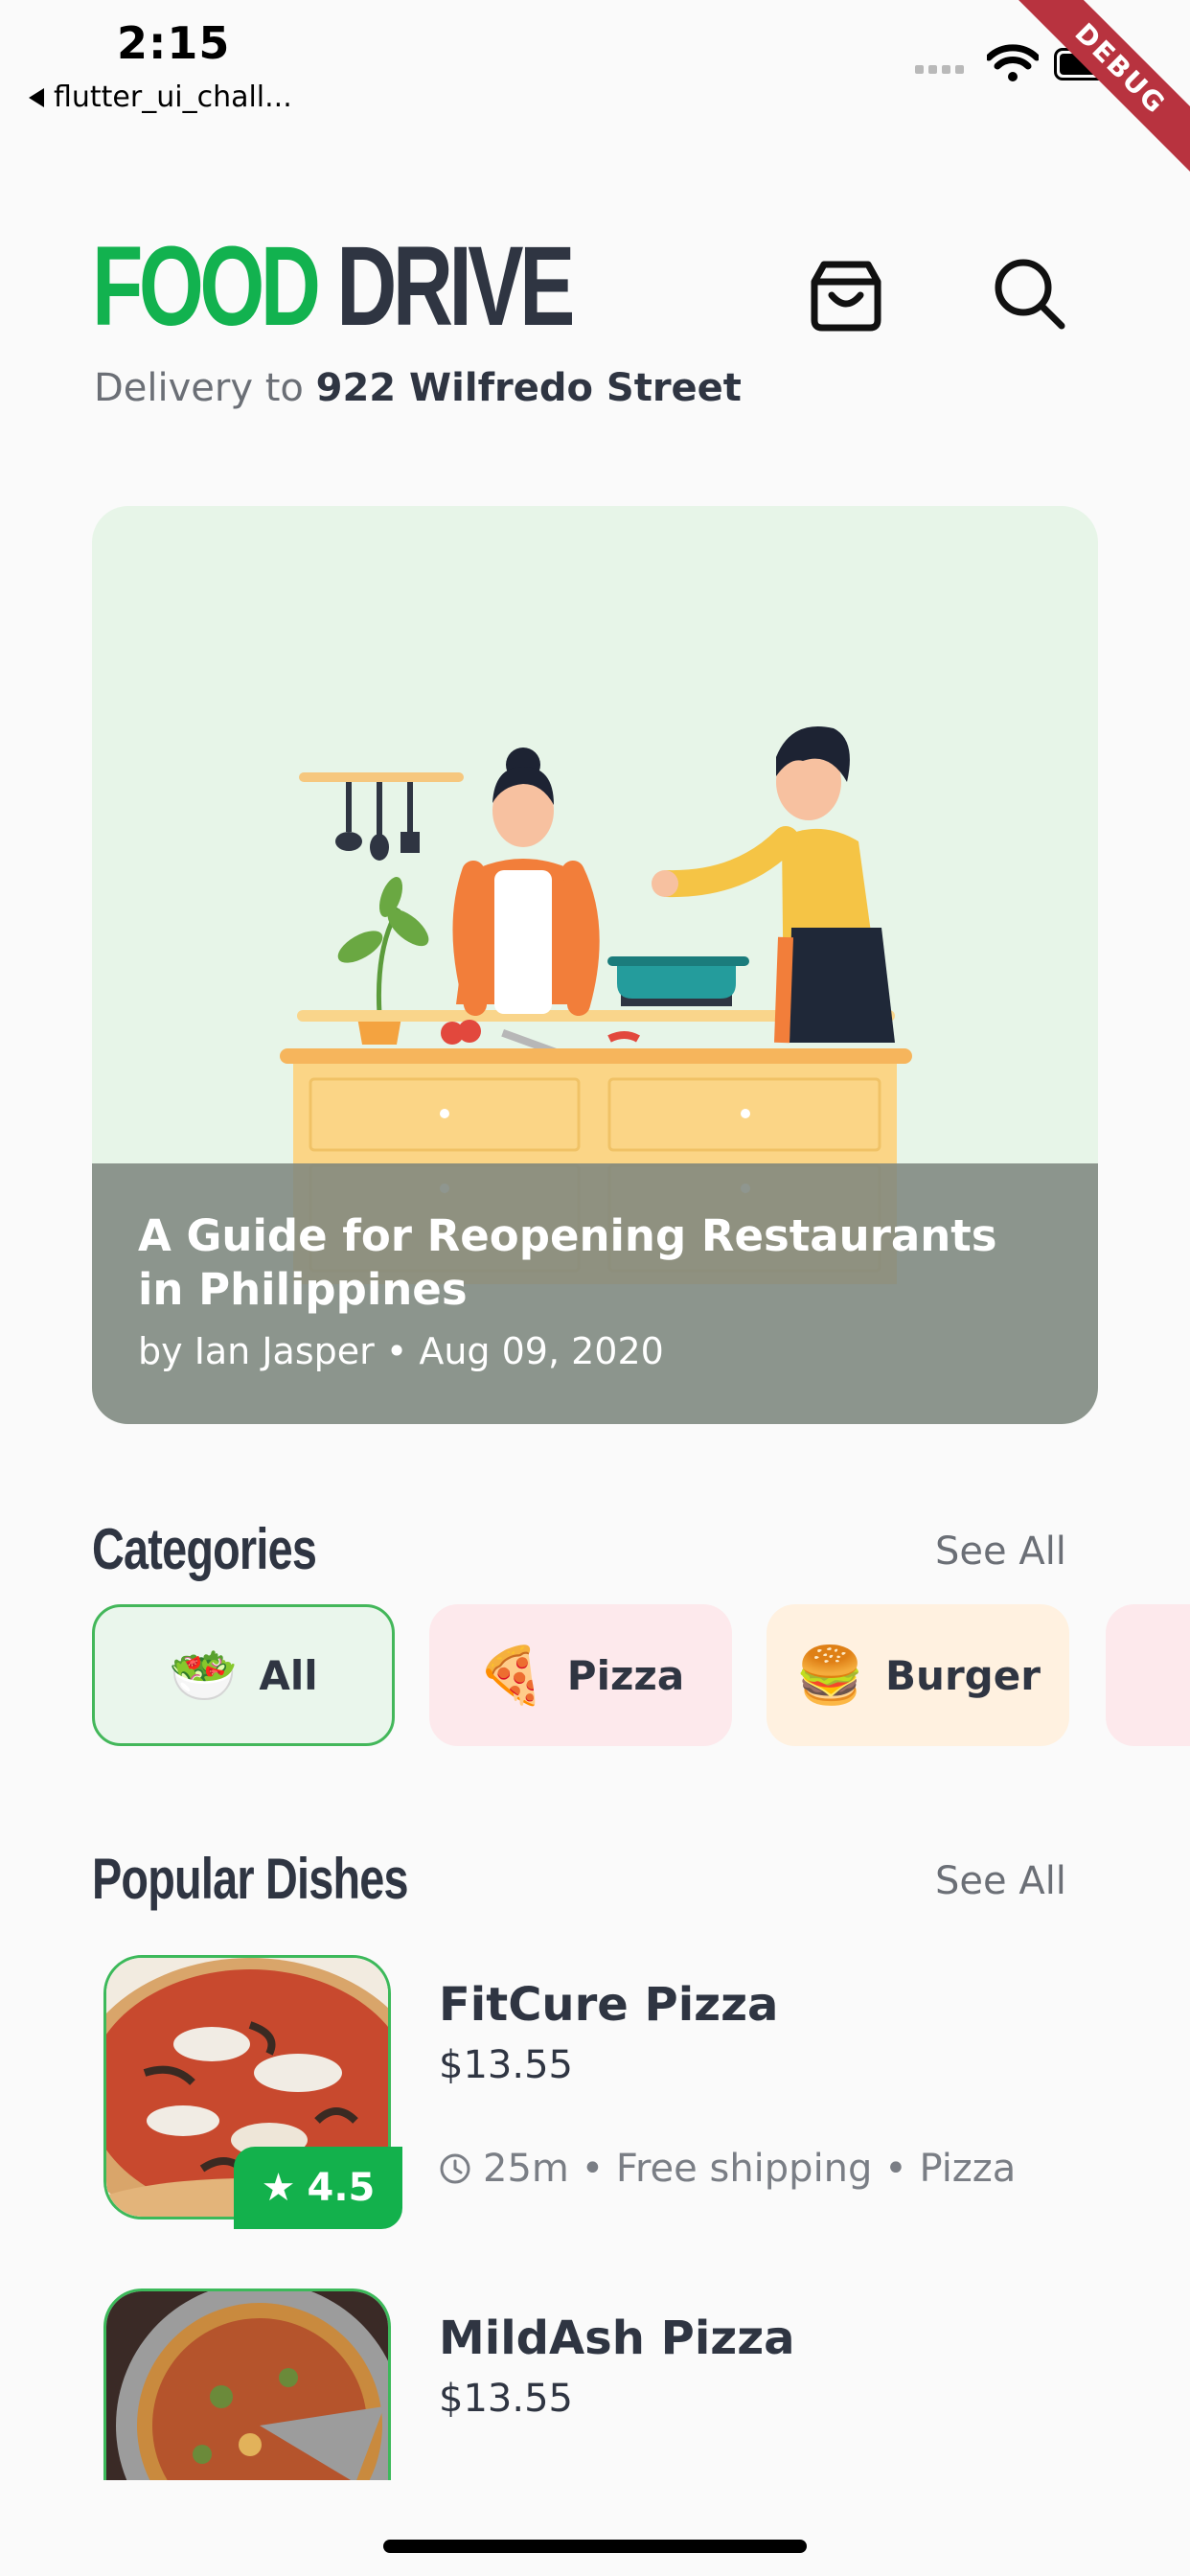 Image resolution: width=1190 pixels, height=2576 pixels. I want to click on search-icon, so click(1029, 293).